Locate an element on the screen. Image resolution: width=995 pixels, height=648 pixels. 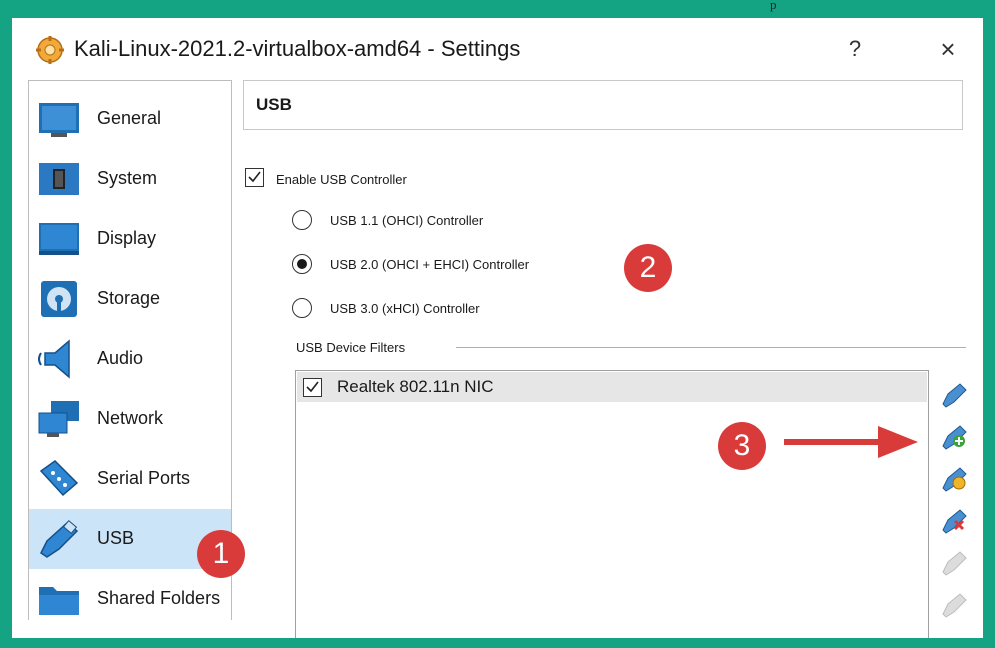
display-icon is located at coordinates (59, 239).